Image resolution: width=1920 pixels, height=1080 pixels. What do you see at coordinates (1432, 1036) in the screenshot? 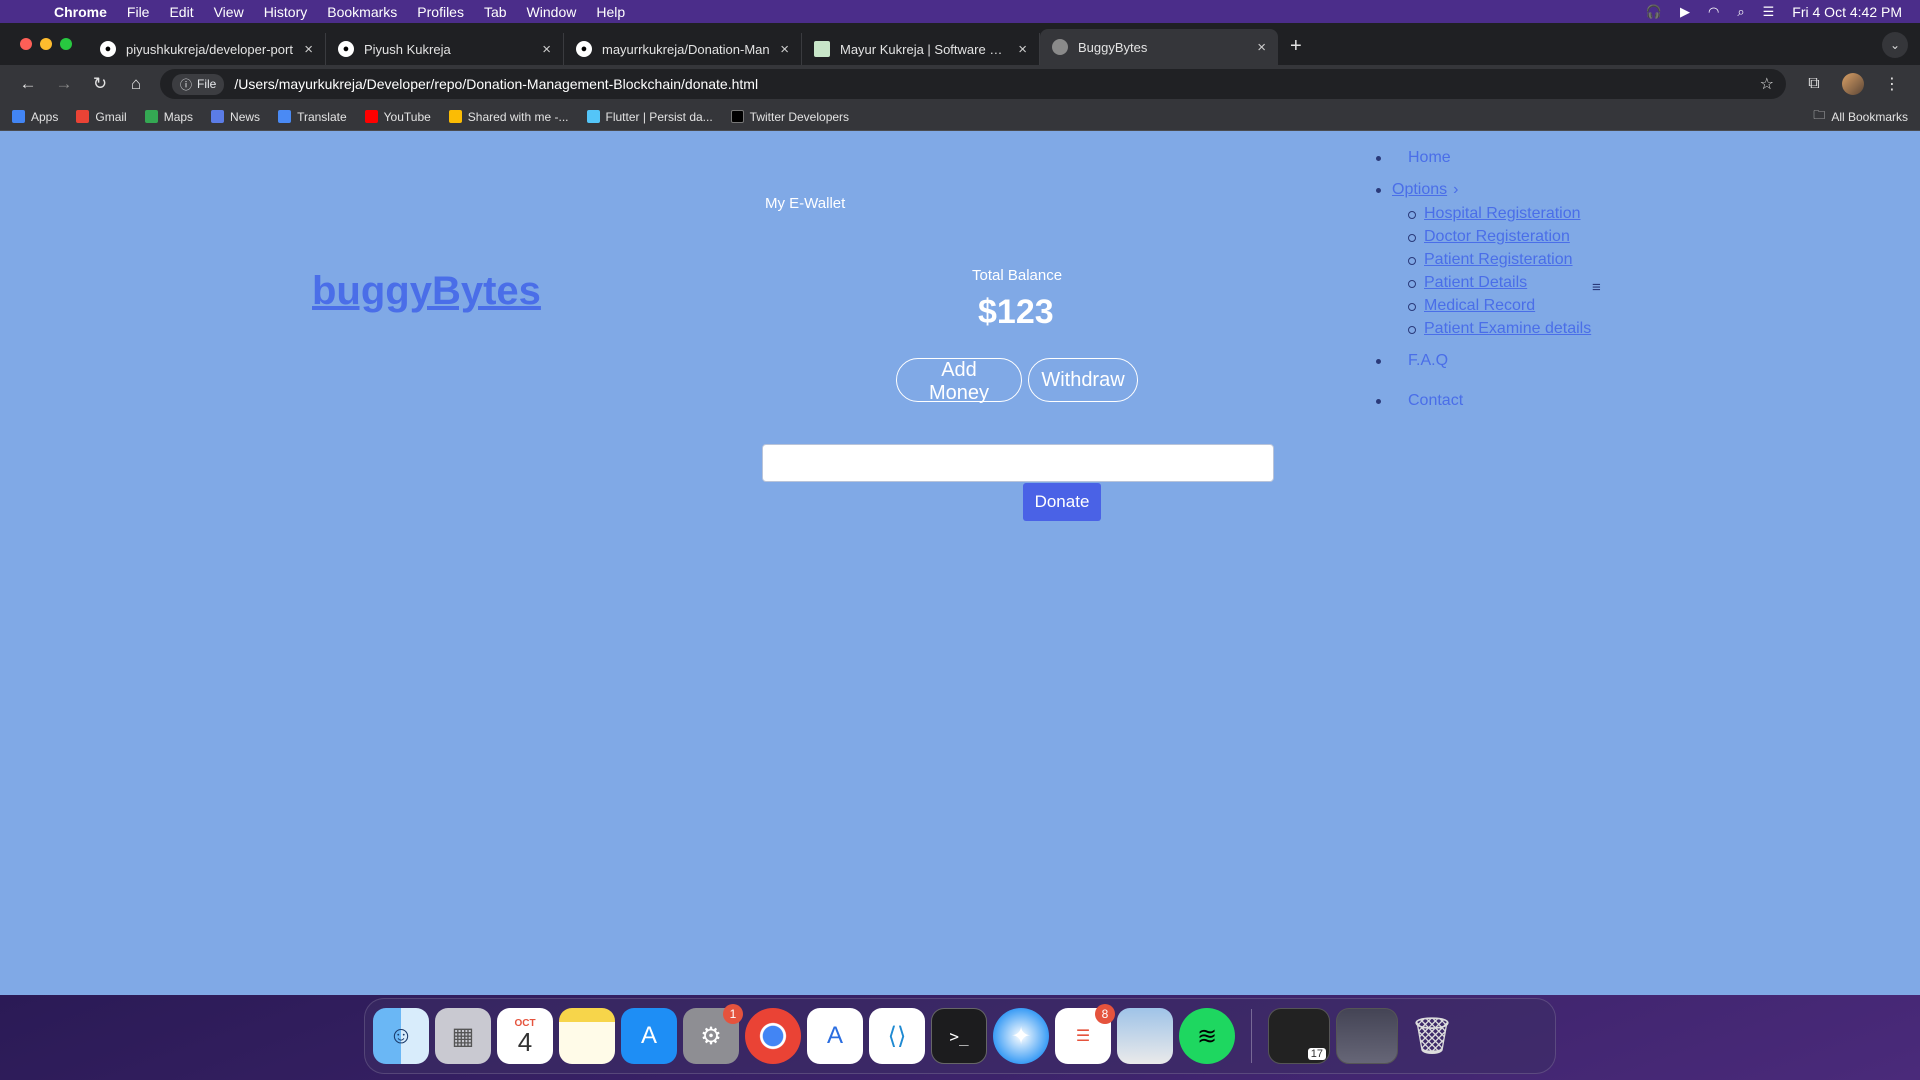
I see `trash-icon: 🗑` at bounding box center [1432, 1036].